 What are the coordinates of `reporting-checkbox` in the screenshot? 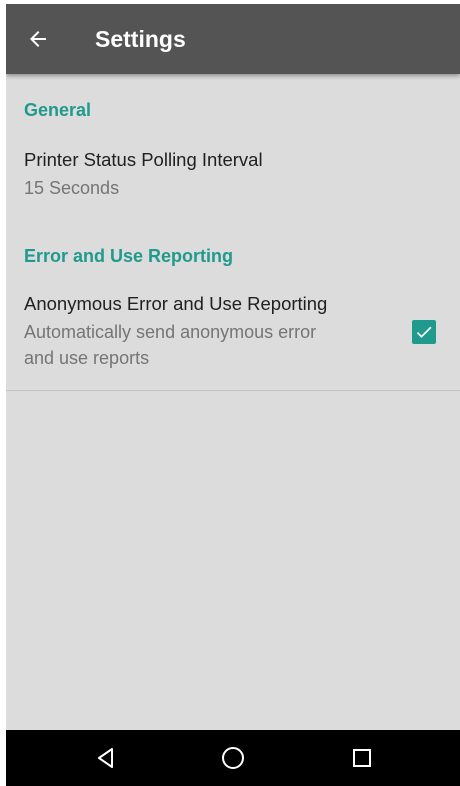 It's located at (424, 332).